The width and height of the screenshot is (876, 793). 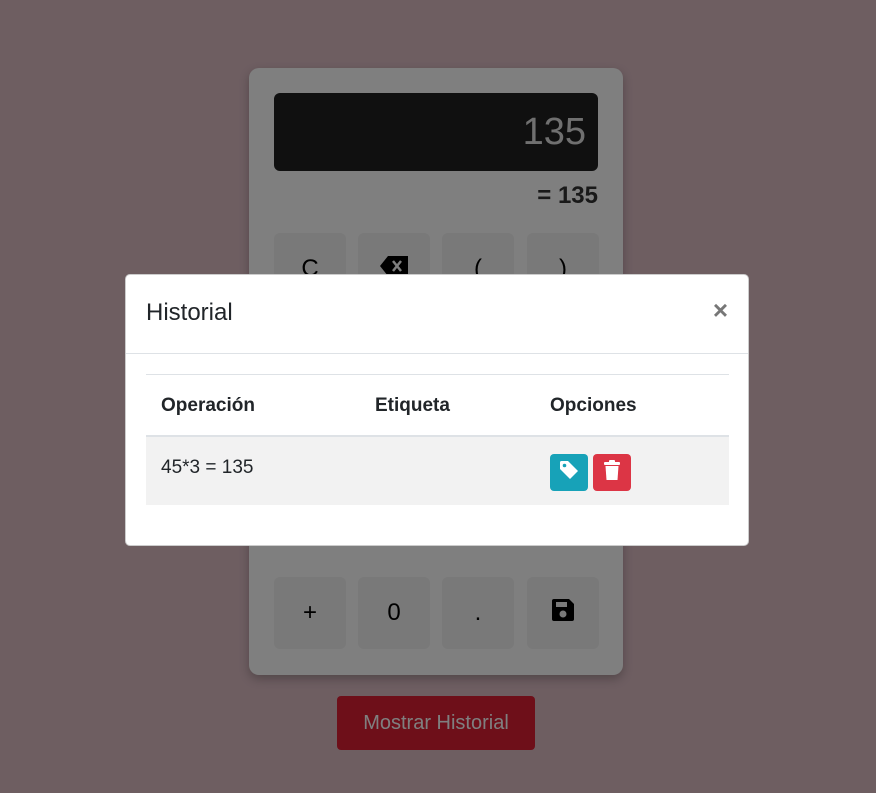 I want to click on tag-button, so click(x=569, y=472).